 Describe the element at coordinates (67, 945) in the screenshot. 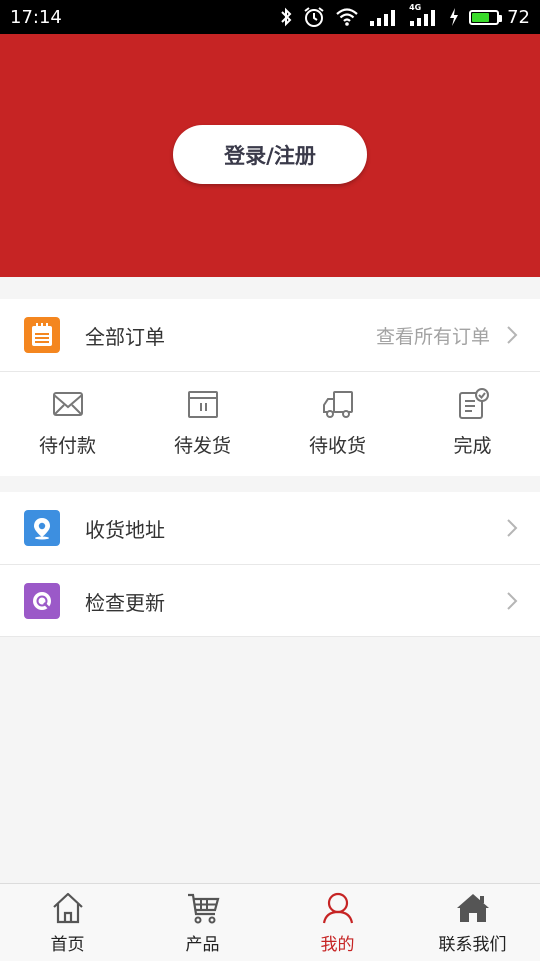

I see `nav-home-label: 首页` at that location.